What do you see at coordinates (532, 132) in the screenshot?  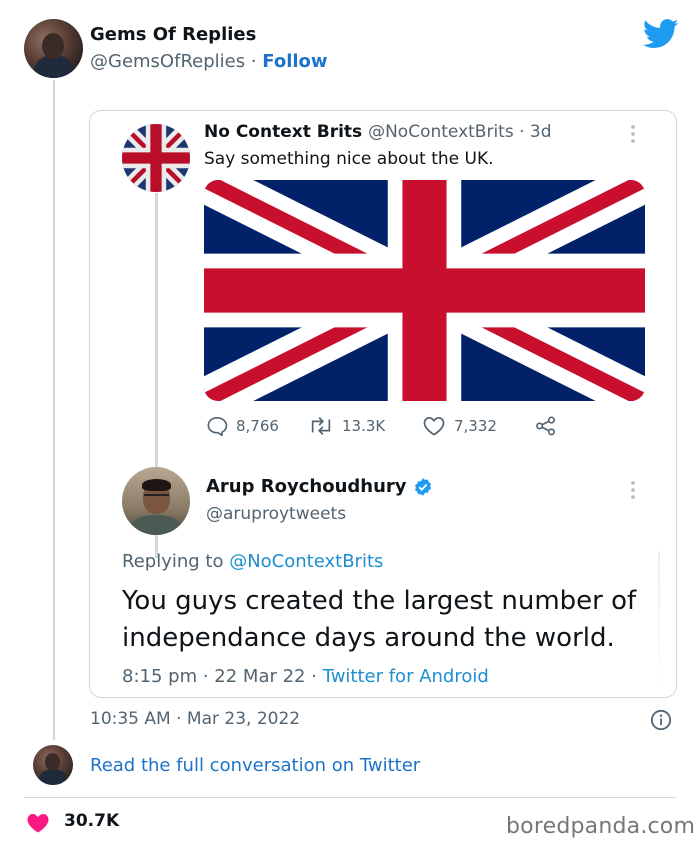 I see `quoted-tweet-age: · 3d` at bounding box center [532, 132].